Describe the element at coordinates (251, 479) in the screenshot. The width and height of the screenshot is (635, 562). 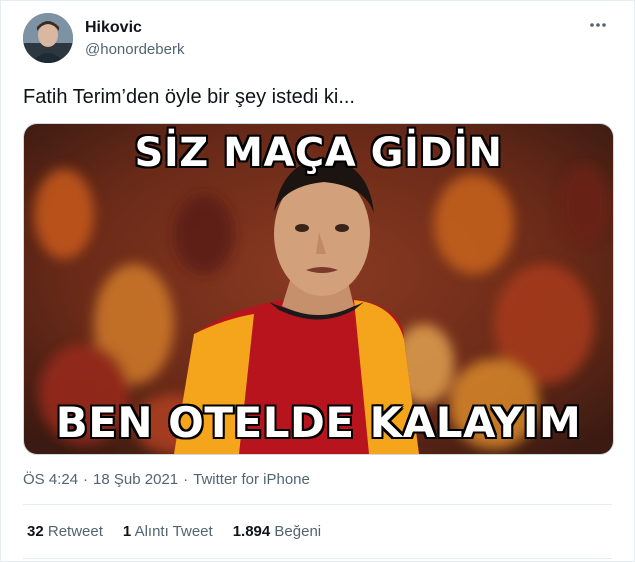
I see `tweet-source: Twitter for iPhone` at that location.